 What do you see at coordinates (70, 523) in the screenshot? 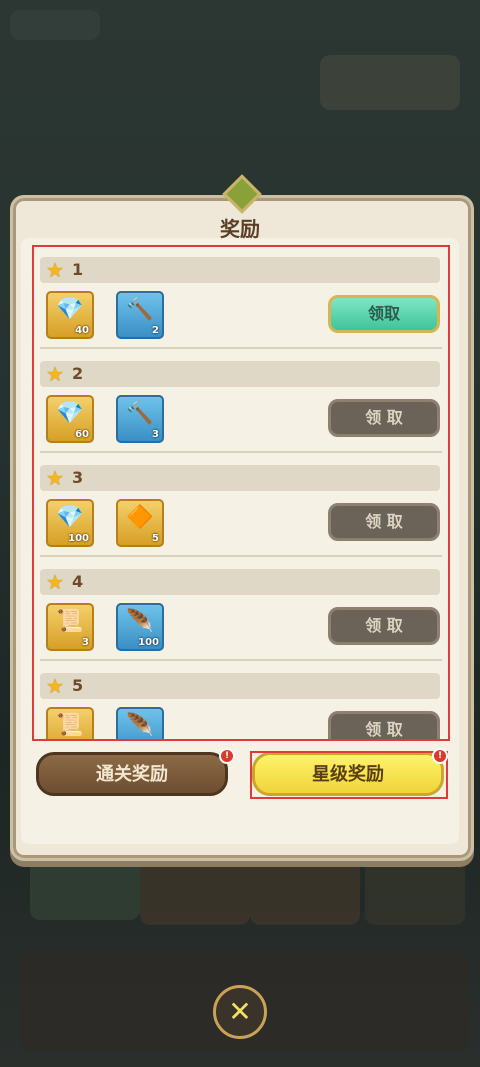
I see `crystal-ore-icon: 💎 100` at bounding box center [70, 523].